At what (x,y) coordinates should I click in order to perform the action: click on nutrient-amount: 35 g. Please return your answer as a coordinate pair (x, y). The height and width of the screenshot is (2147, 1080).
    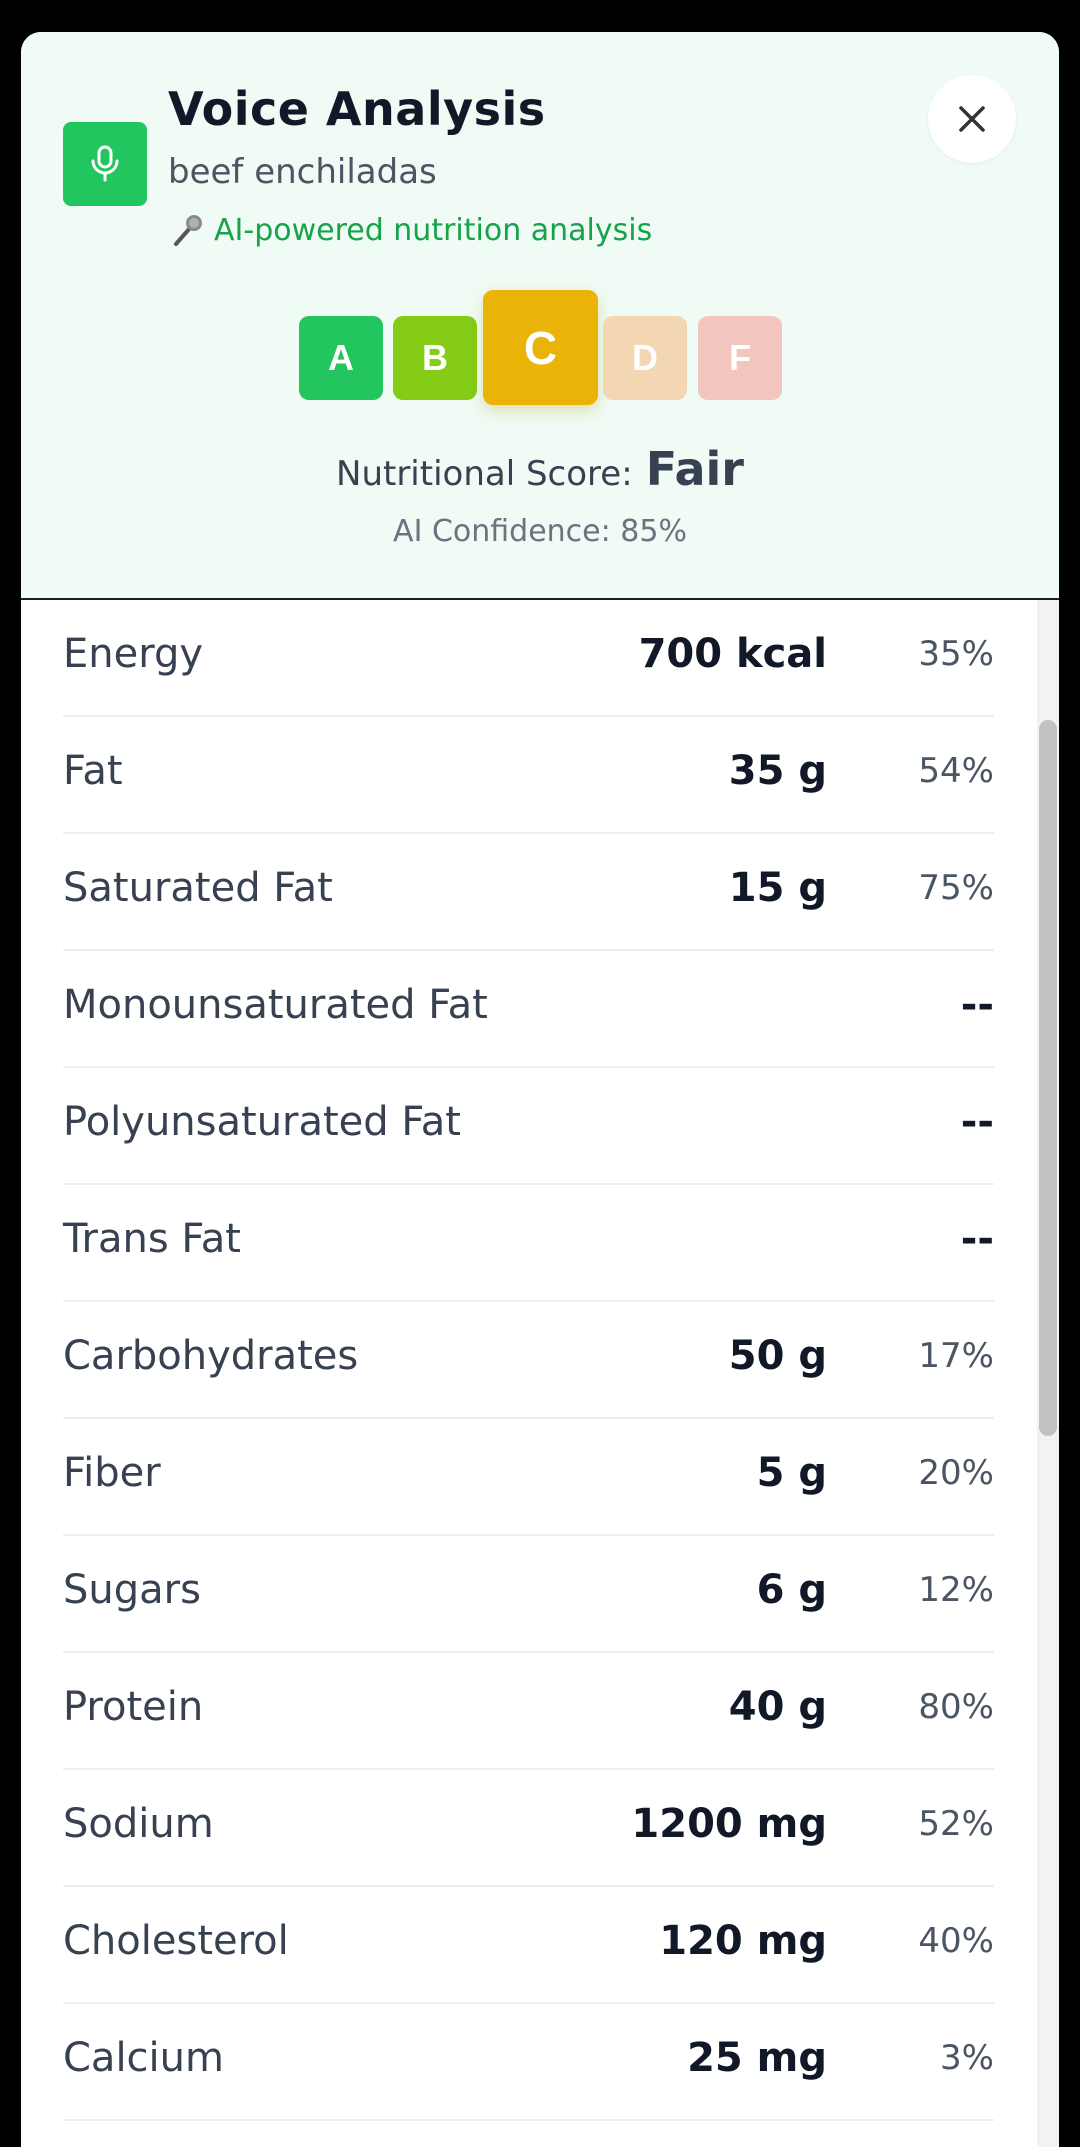
    Looking at the image, I should click on (777, 771).